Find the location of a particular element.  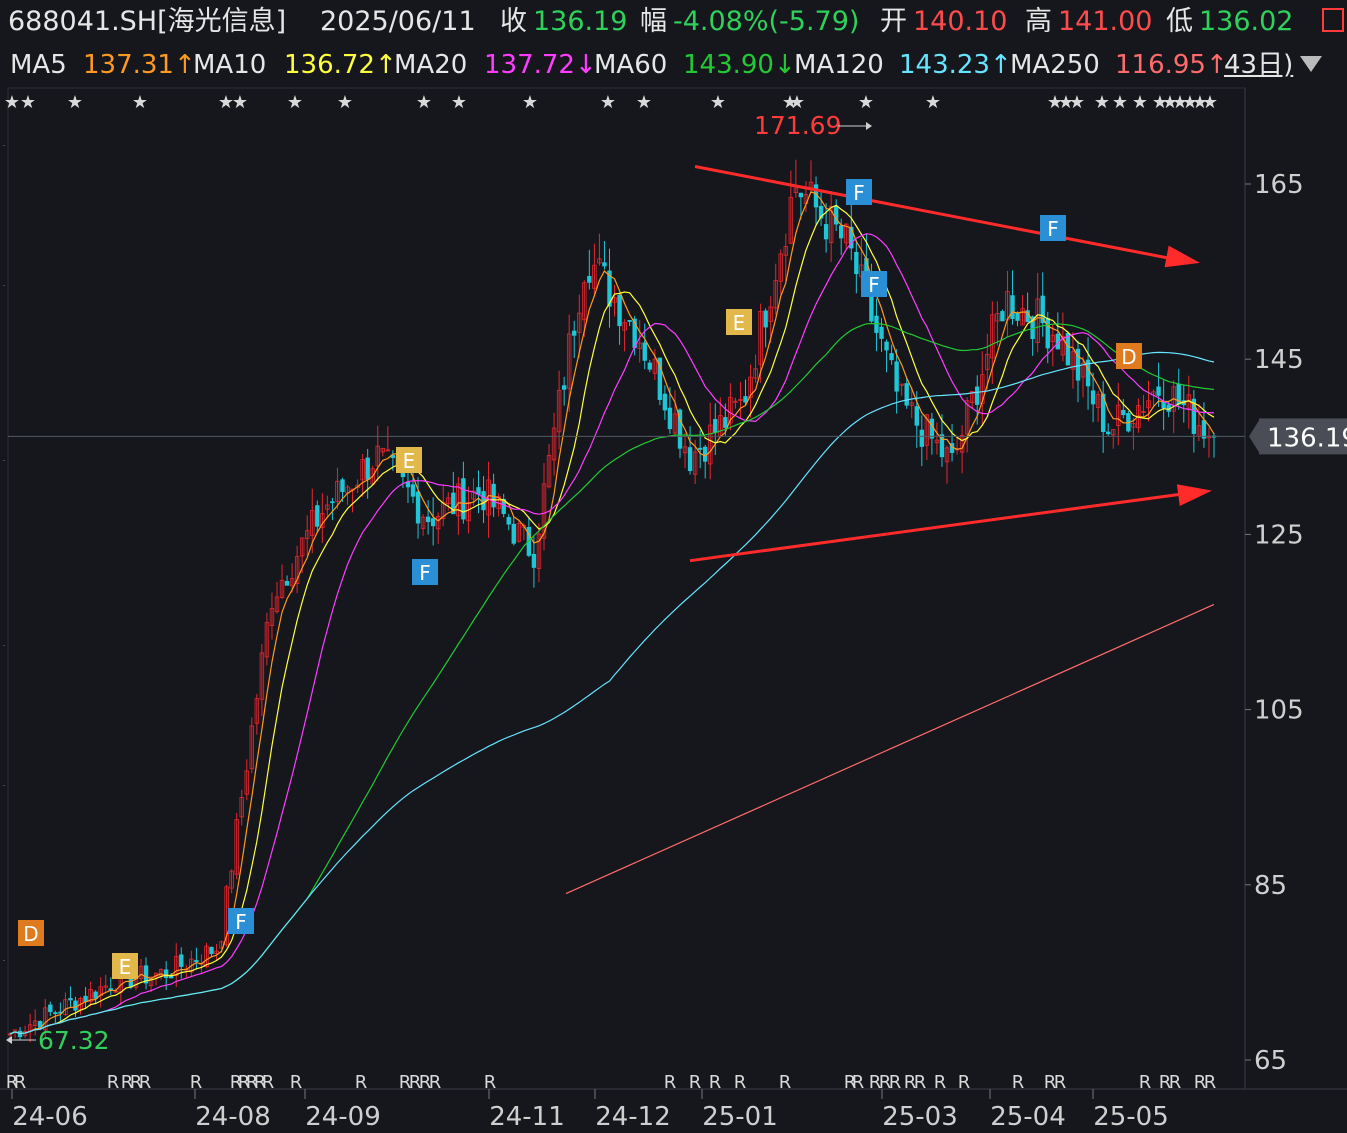

chevron-down-icon is located at coordinates (1311, 64).